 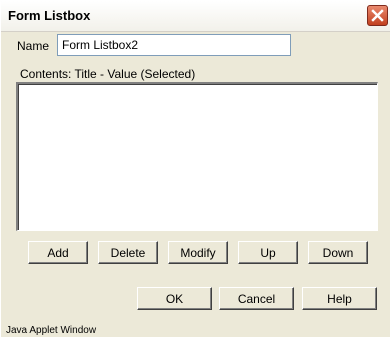 I want to click on cancel-button: Cancel, so click(x=256, y=298).